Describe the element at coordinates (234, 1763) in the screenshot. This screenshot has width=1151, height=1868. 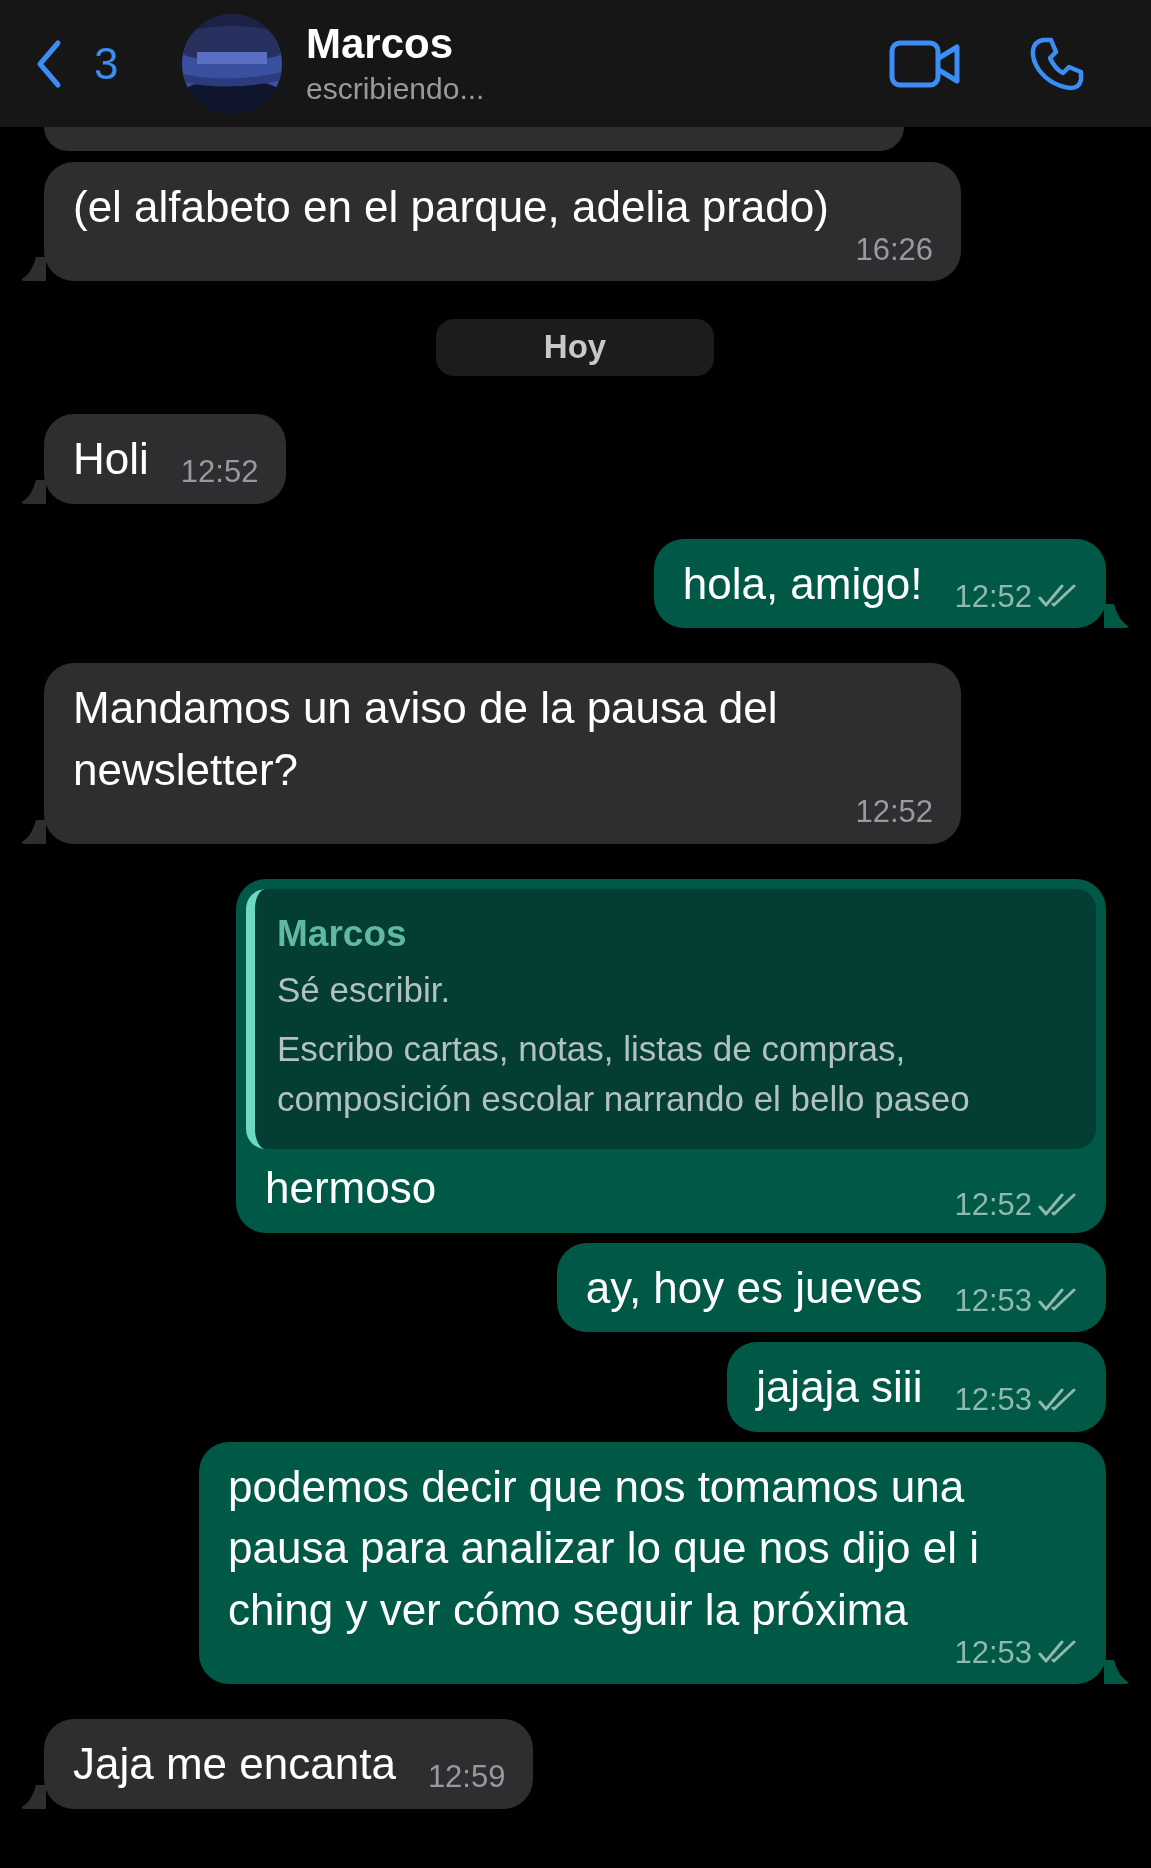
I see `message-text: Jaja me encanta` at that location.